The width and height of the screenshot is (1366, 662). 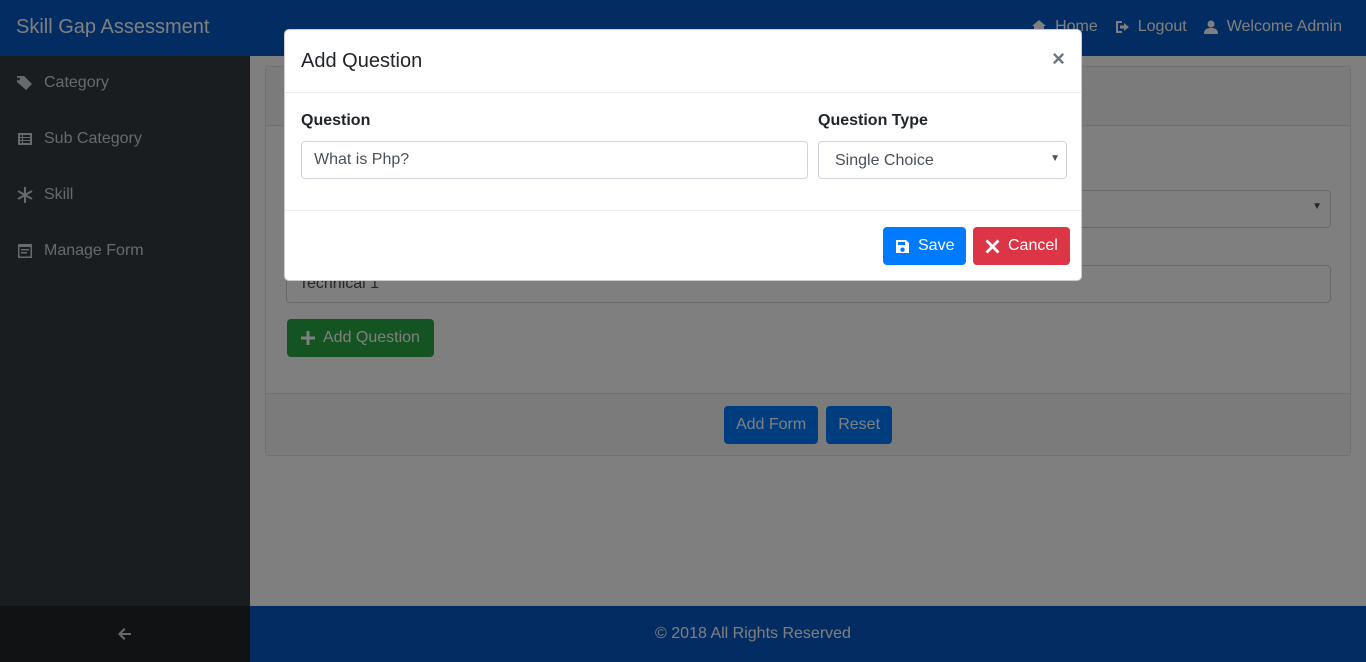 What do you see at coordinates (992, 246) in the screenshot?
I see `times-icon` at bounding box center [992, 246].